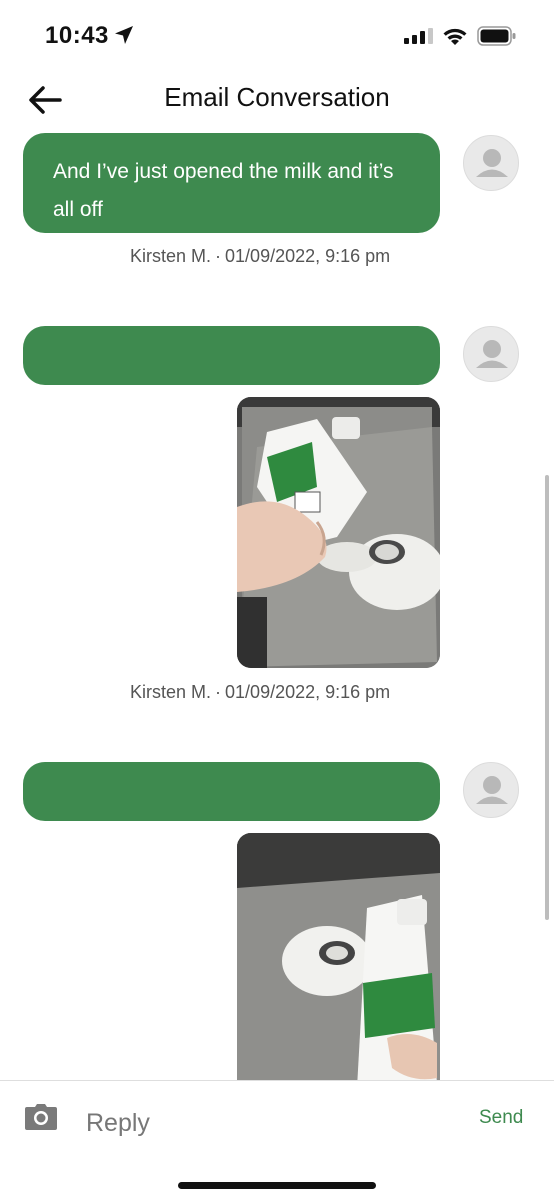 This screenshot has height=1201, width=554. I want to click on reply-input, so click(266, 1123).